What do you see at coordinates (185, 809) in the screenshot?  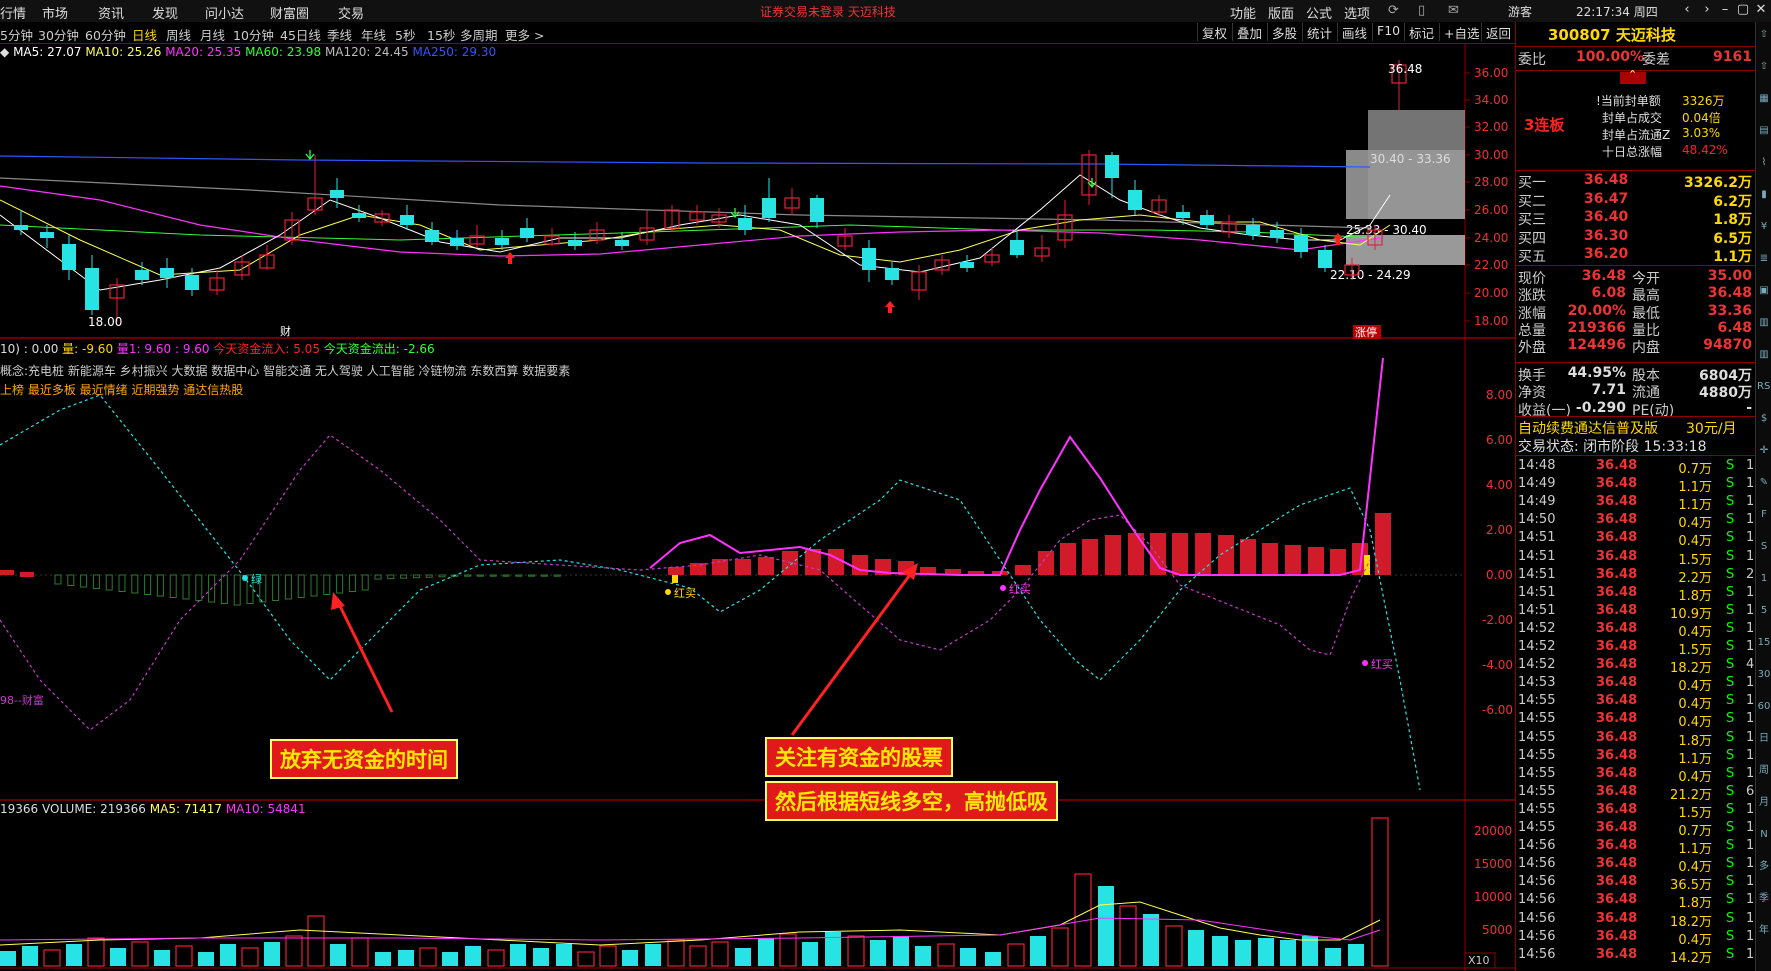 I see `vol-ma5-label: MA5: 71417` at bounding box center [185, 809].